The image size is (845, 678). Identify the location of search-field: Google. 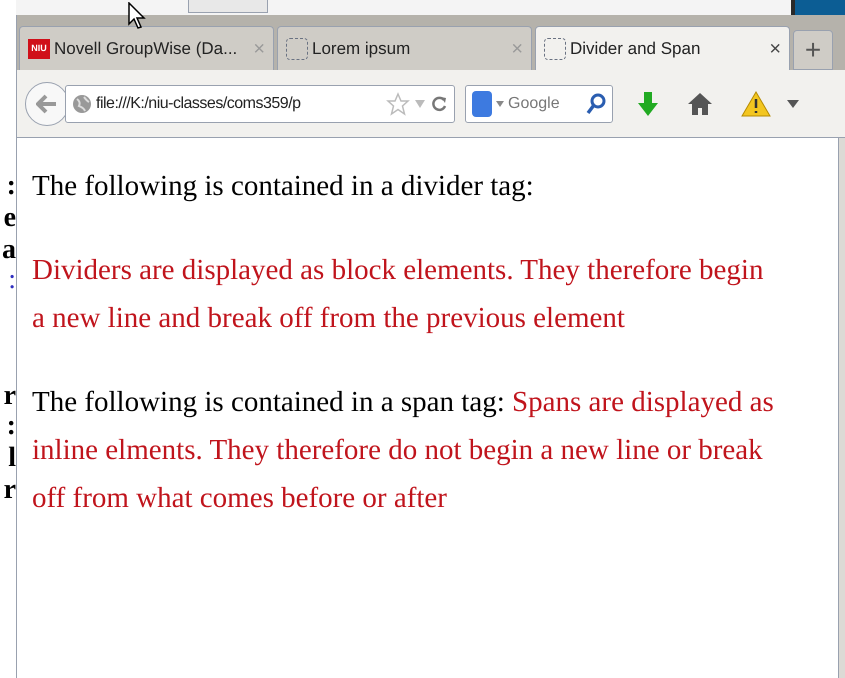
(539, 103).